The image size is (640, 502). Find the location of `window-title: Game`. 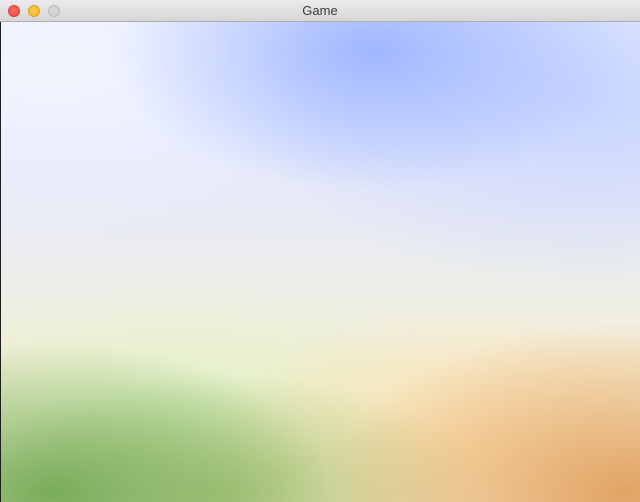

window-title: Game is located at coordinates (320, 10).